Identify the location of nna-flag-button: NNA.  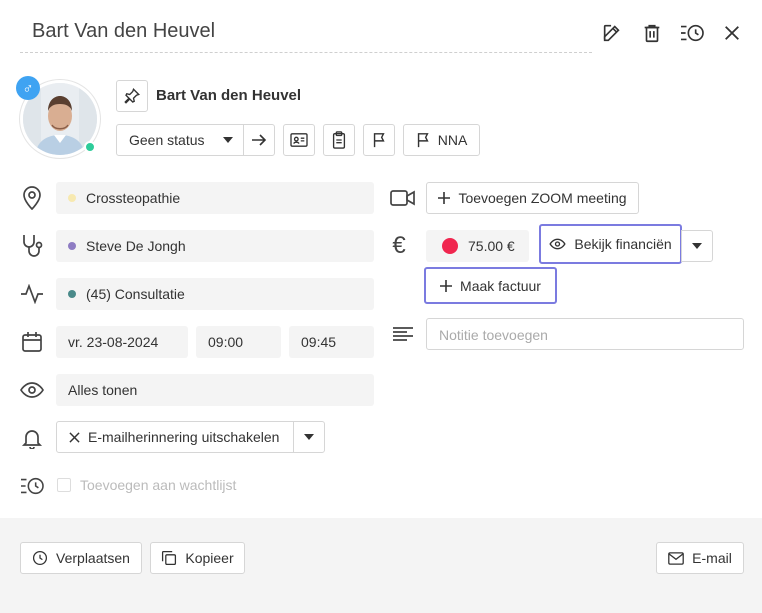
(441, 140).